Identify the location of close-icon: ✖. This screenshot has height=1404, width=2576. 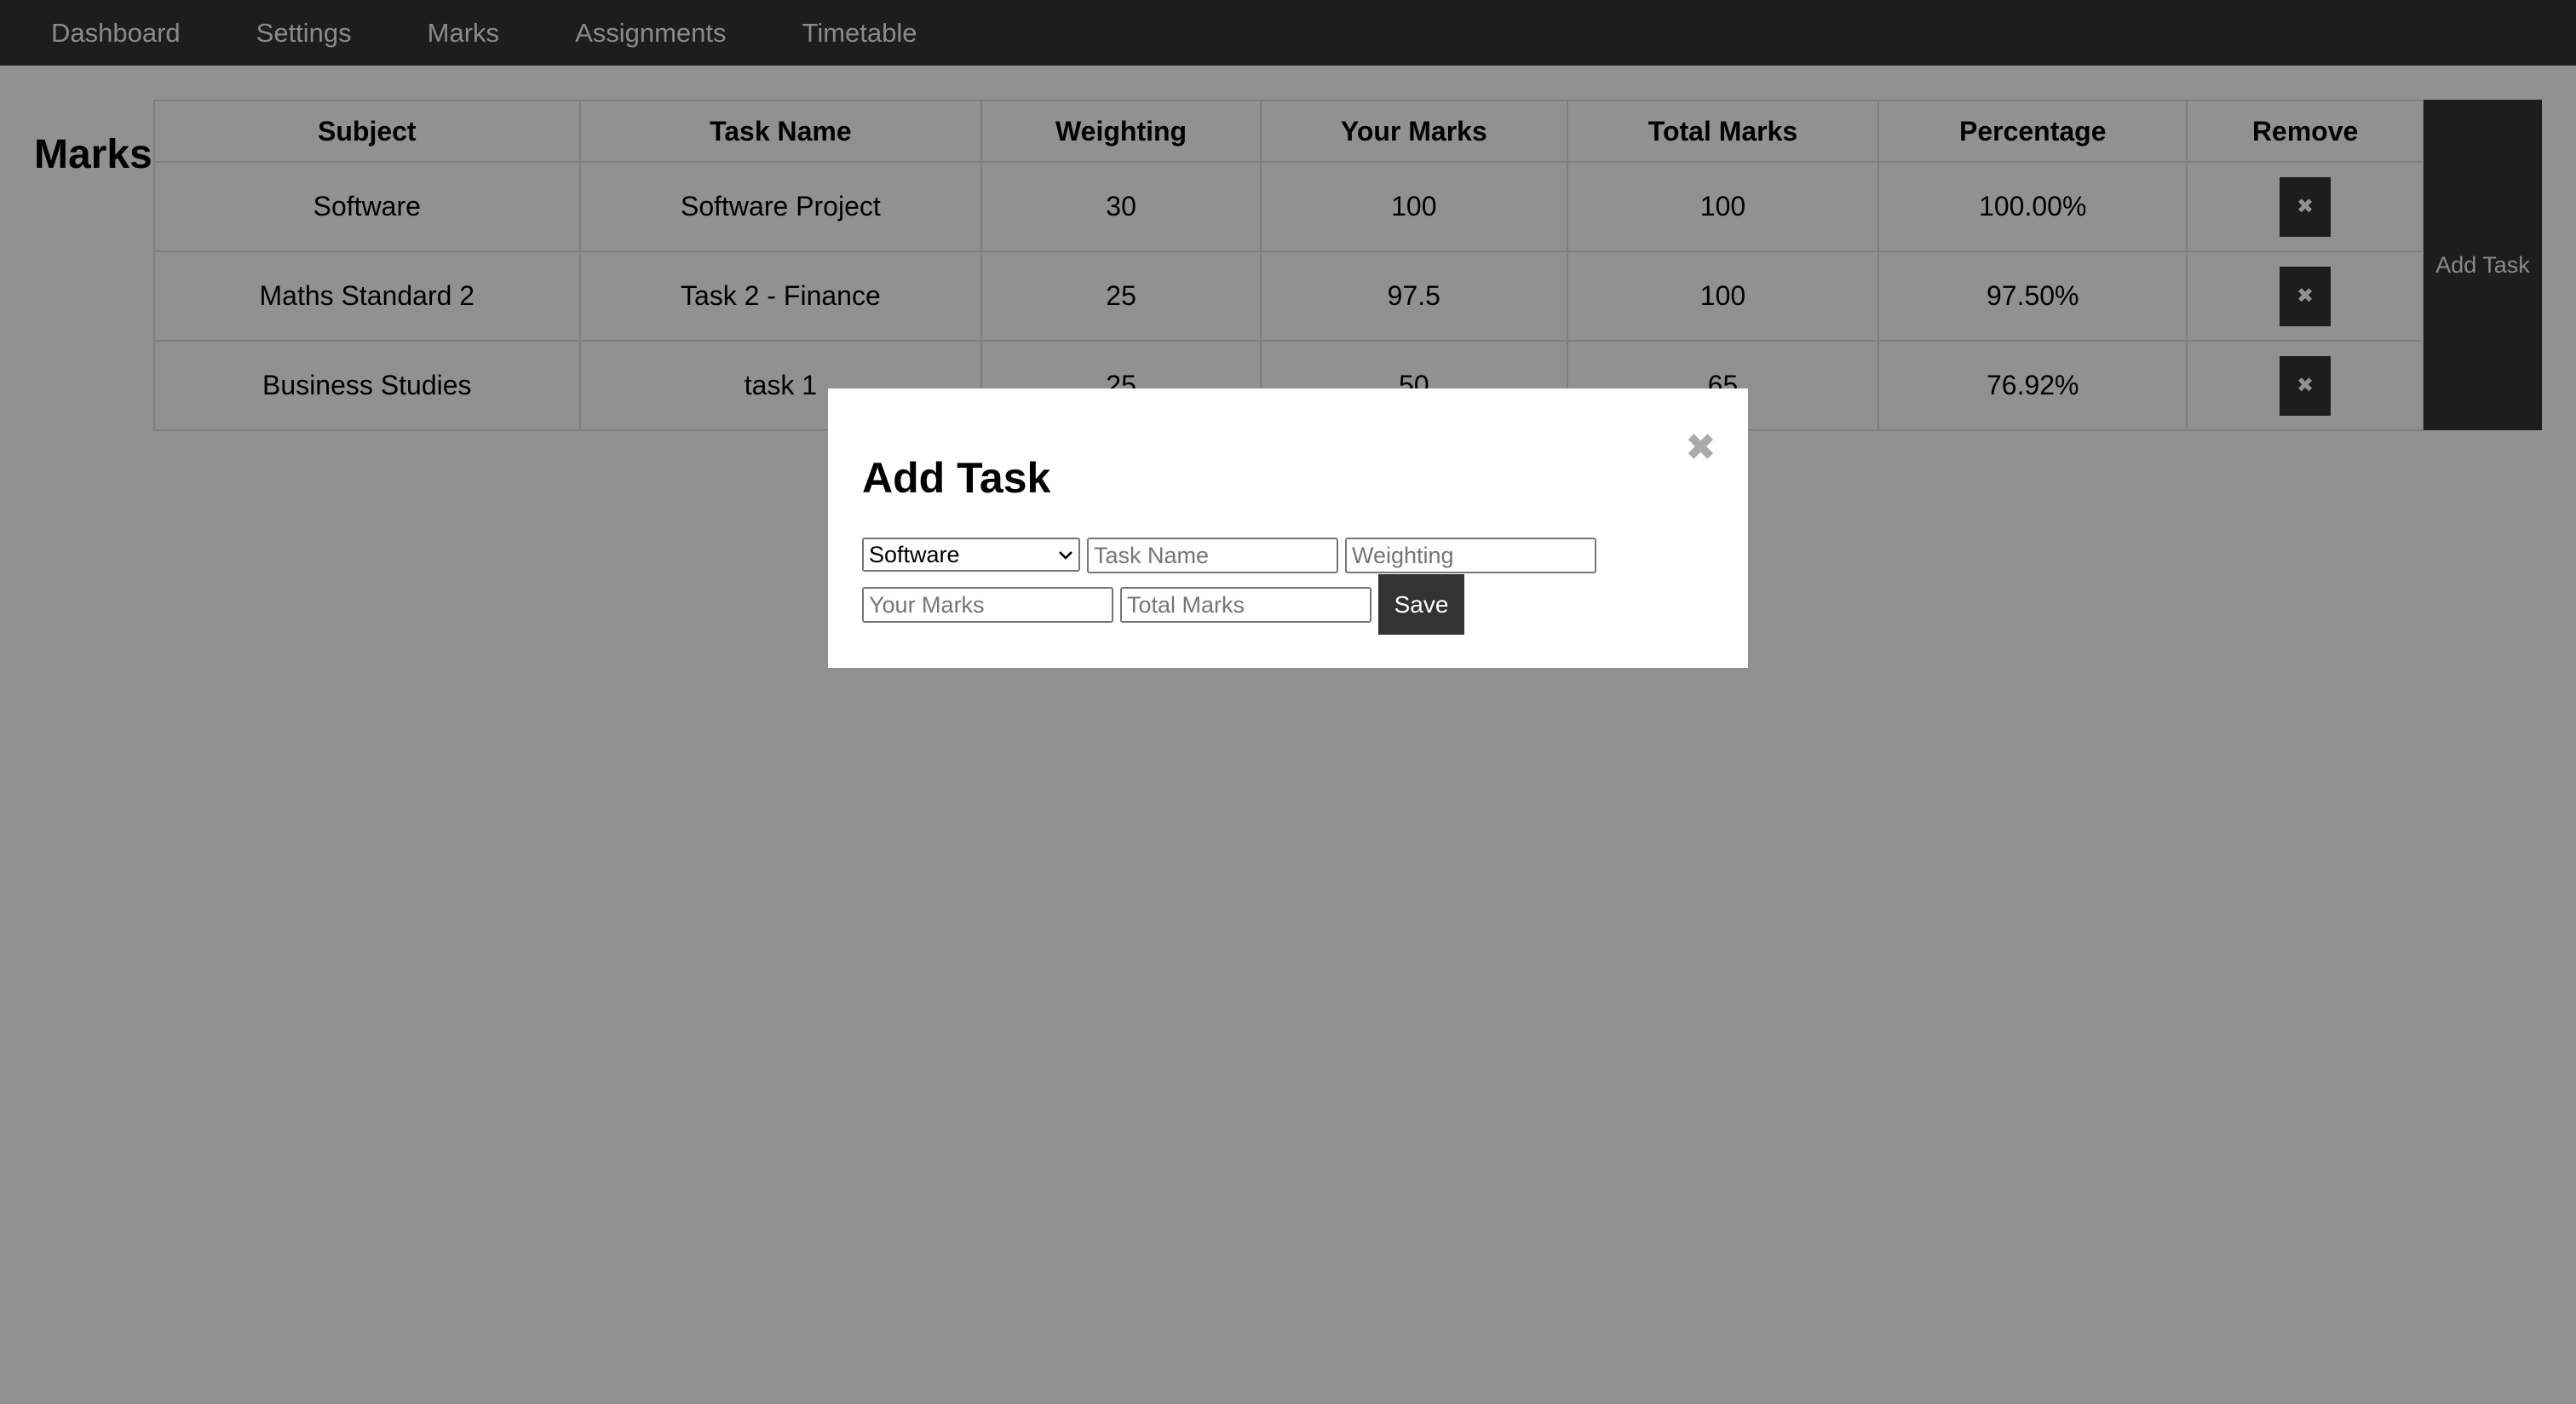
(1701, 448).